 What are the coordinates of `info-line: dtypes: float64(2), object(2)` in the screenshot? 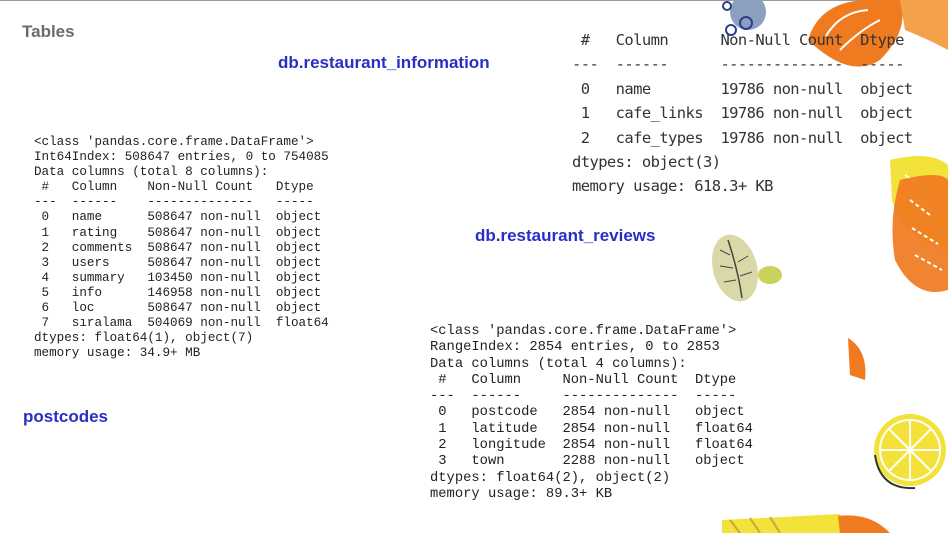 It's located at (550, 478).